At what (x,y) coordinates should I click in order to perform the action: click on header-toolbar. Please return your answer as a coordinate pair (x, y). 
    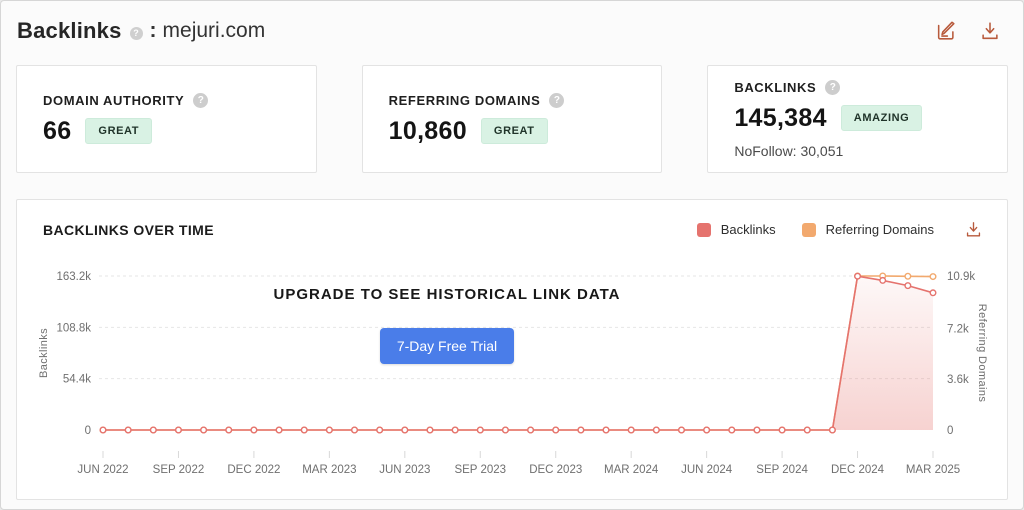
    Looking at the image, I should click on (968, 31).